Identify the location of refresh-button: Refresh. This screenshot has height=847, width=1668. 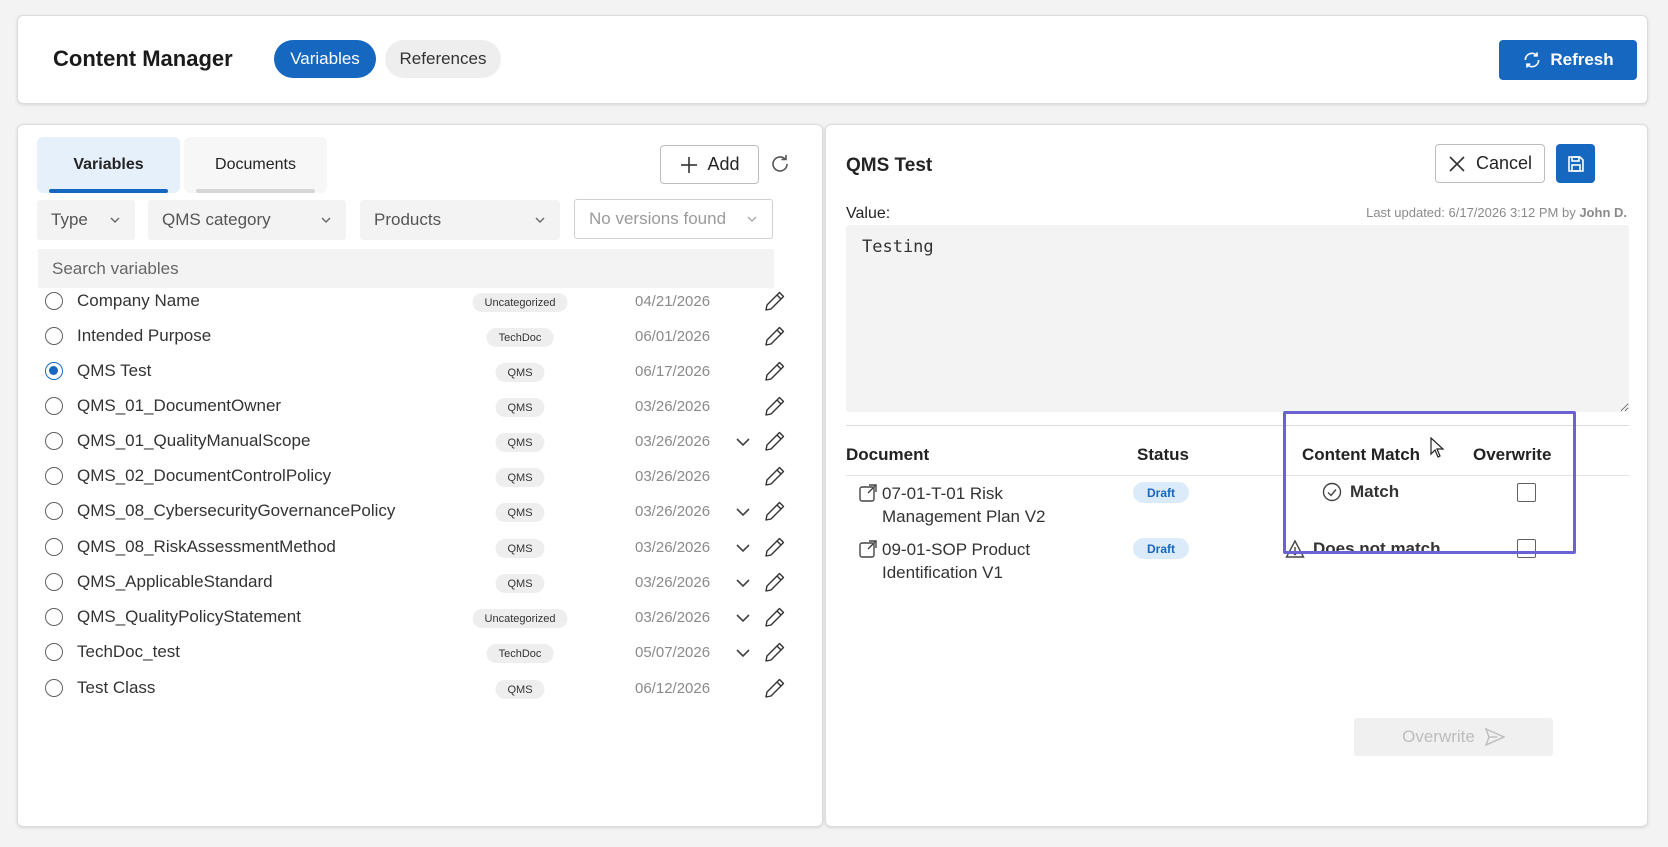
(1568, 60).